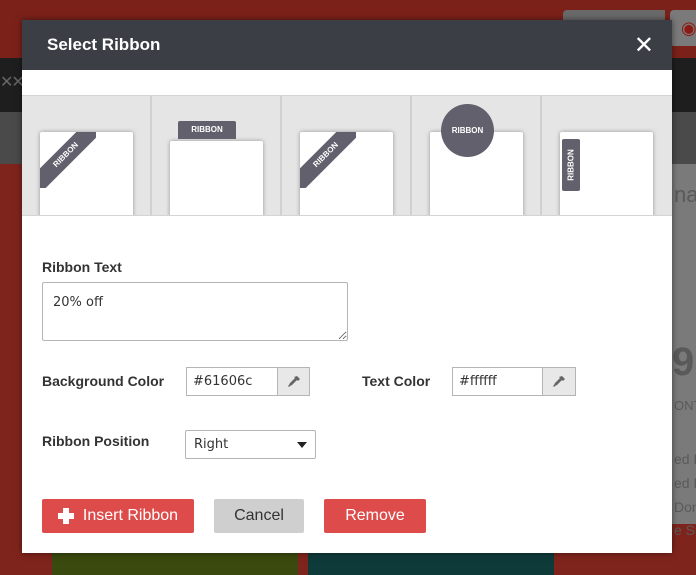  I want to click on eye-icon: ◉, so click(688, 28).